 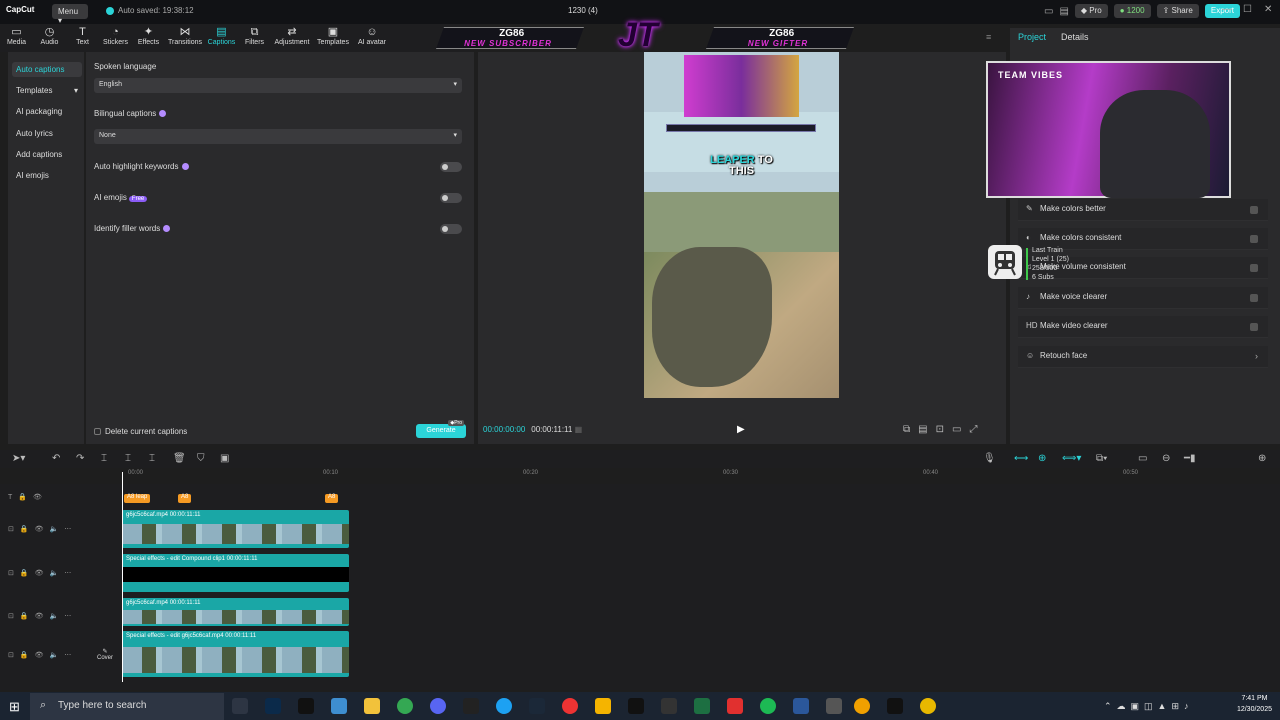 What do you see at coordinates (1048, 11) in the screenshot?
I see `layout-icon: ▭` at bounding box center [1048, 11].